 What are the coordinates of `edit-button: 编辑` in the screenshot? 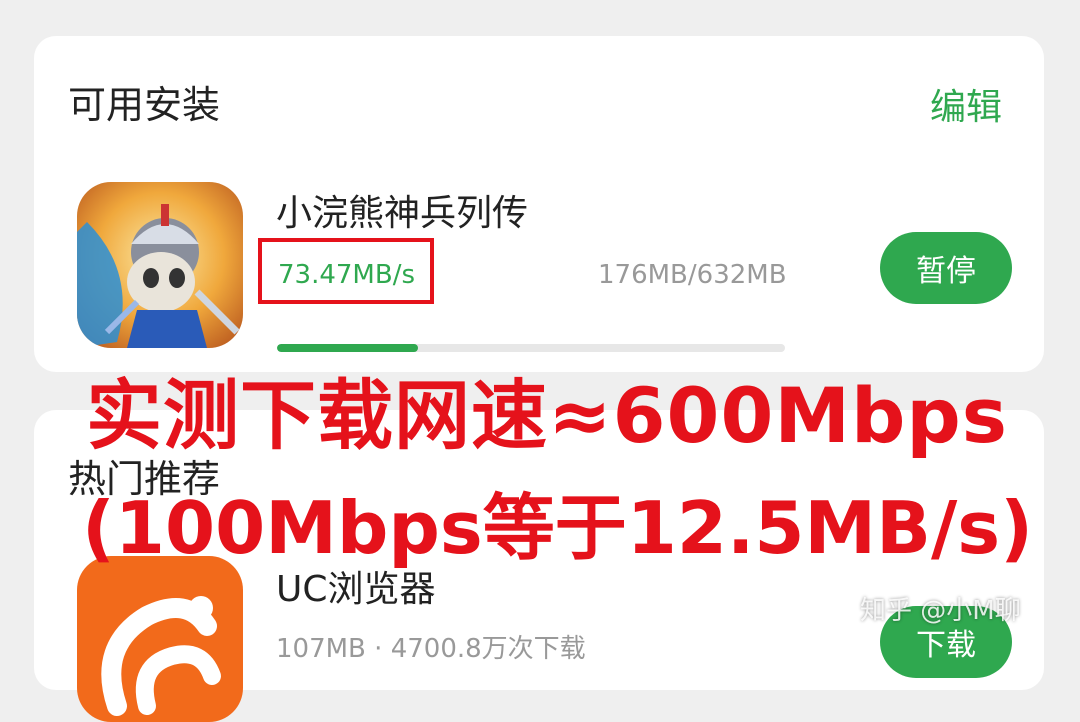 It's located at (966, 104).